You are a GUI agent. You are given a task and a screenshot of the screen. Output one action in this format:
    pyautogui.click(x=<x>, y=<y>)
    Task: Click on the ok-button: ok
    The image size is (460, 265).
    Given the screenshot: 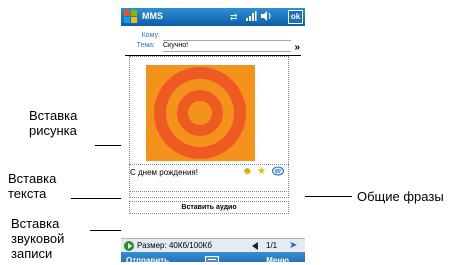 What is the action you would take?
    pyautogui.click(x=295, y=17)
    